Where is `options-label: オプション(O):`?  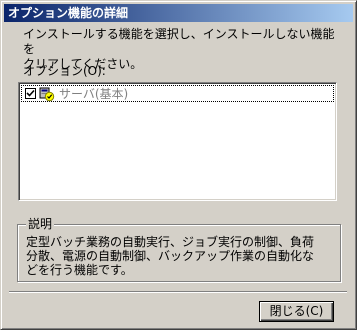
options-label: オプション(O): is located at coordinates (64, 71).